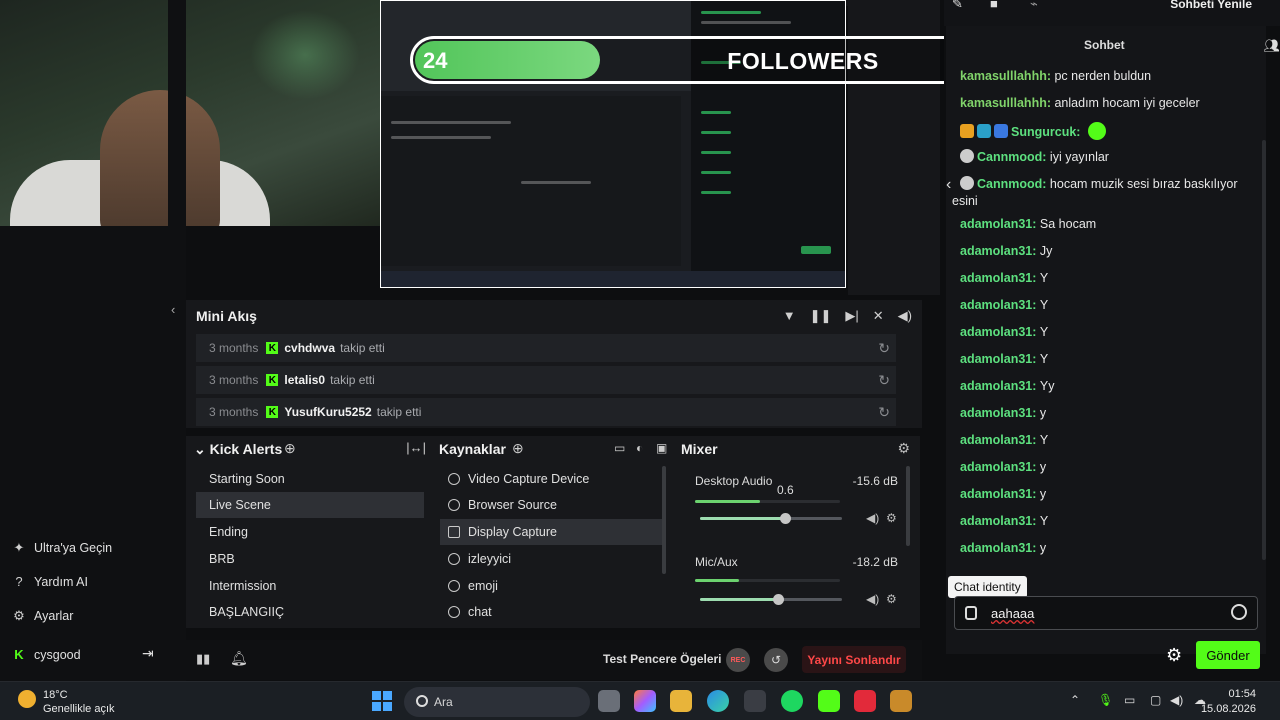 This screenshot has height=720, width=1280. Describe the element at coordinates (661, 448) in the screenshot. I see `folder-icon: ▣` at that location.